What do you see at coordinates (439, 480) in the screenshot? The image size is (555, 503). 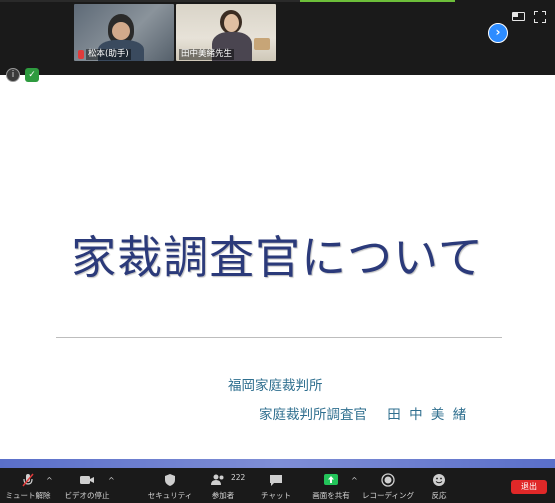 I see `smiley-icon` at bounding box center [439, 480].